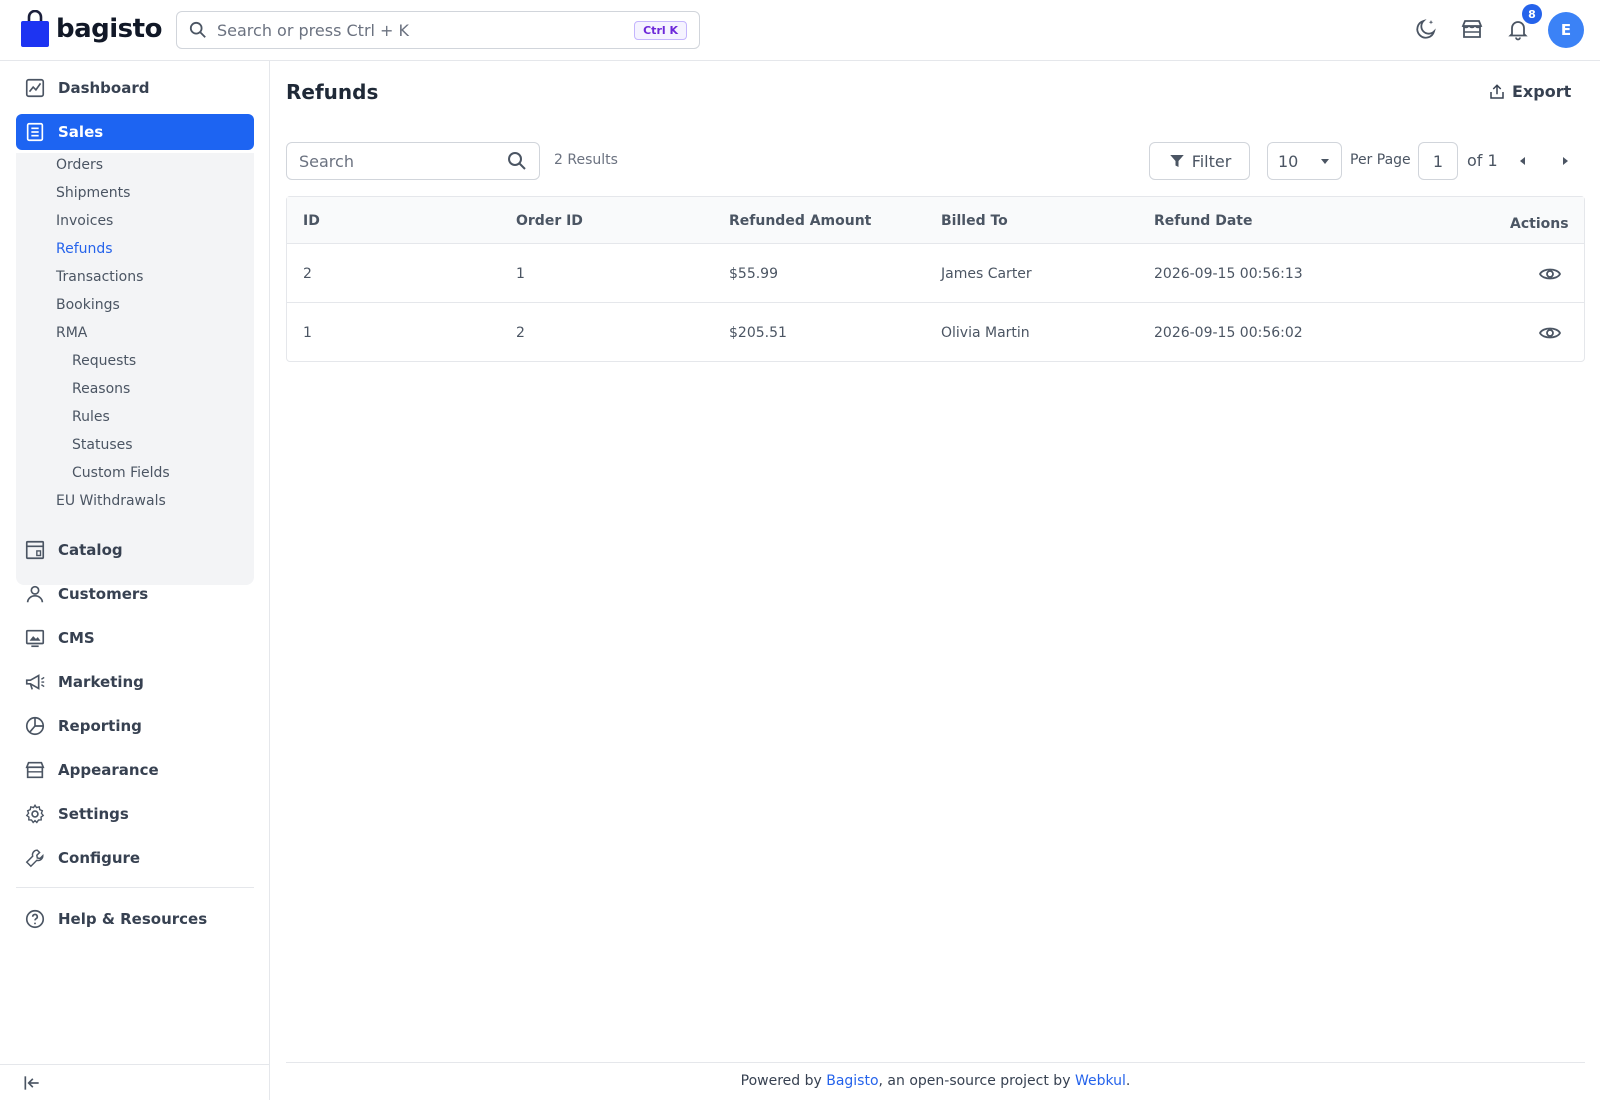 This screenshot has height=1100, width=1600. Describe the element at coordinates (660, 30) in the screenshot. I see `shortcut-hint: Ctrl K` at that location.